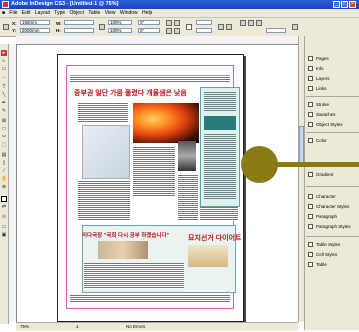 The image size is (359, 332). What do you see at coordinates (332, 206) in the screenshot?
I see `panel-character-styles: Character Styles` at bounding box center [332, 206].